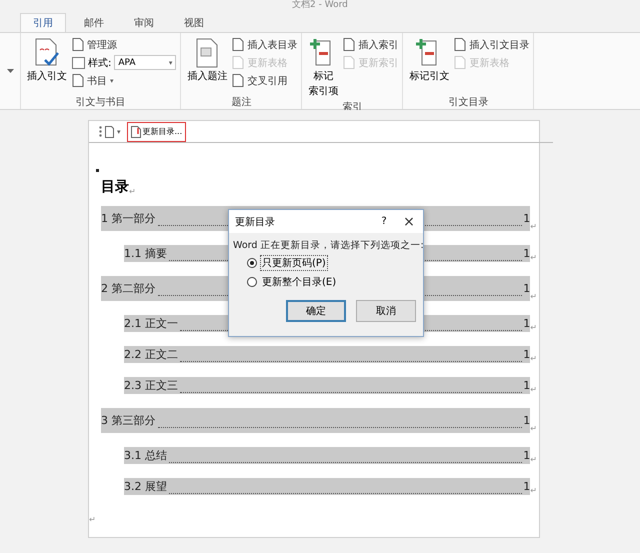 The height and width of the screenshot is (553, 640). I want to click on toc-title: 2.1 正文一, so click(151, 323).